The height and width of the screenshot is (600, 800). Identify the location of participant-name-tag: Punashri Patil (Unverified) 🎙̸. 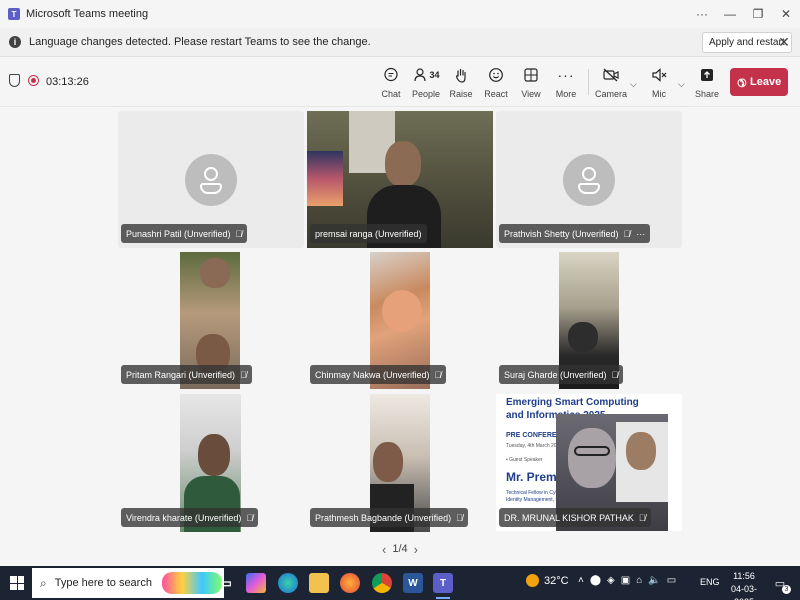
(184, 233).